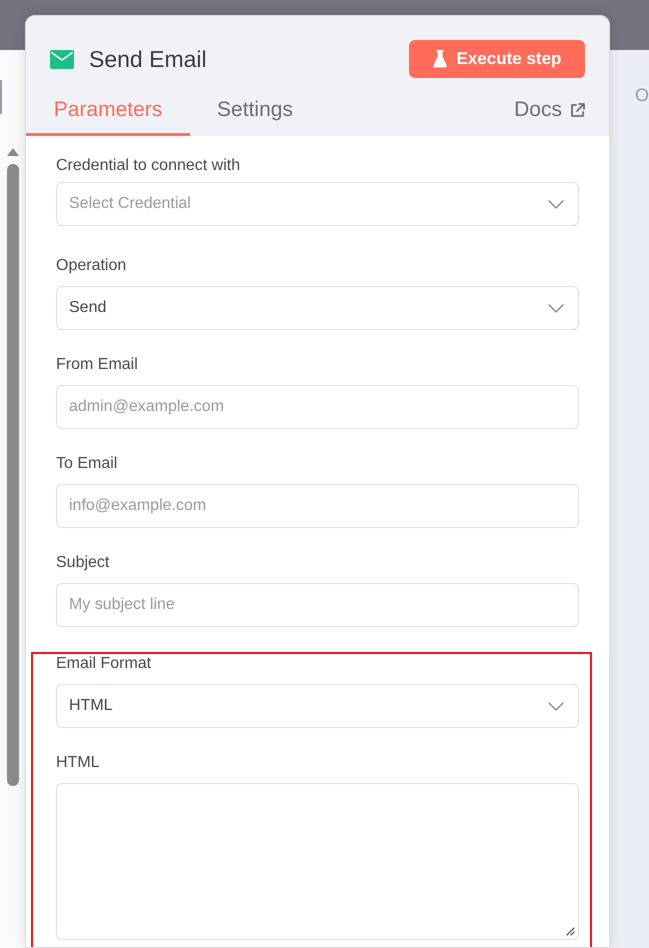  Describe the element at coordinates (577, 110) in the screenshot. I see `external-link-icon` at that location.